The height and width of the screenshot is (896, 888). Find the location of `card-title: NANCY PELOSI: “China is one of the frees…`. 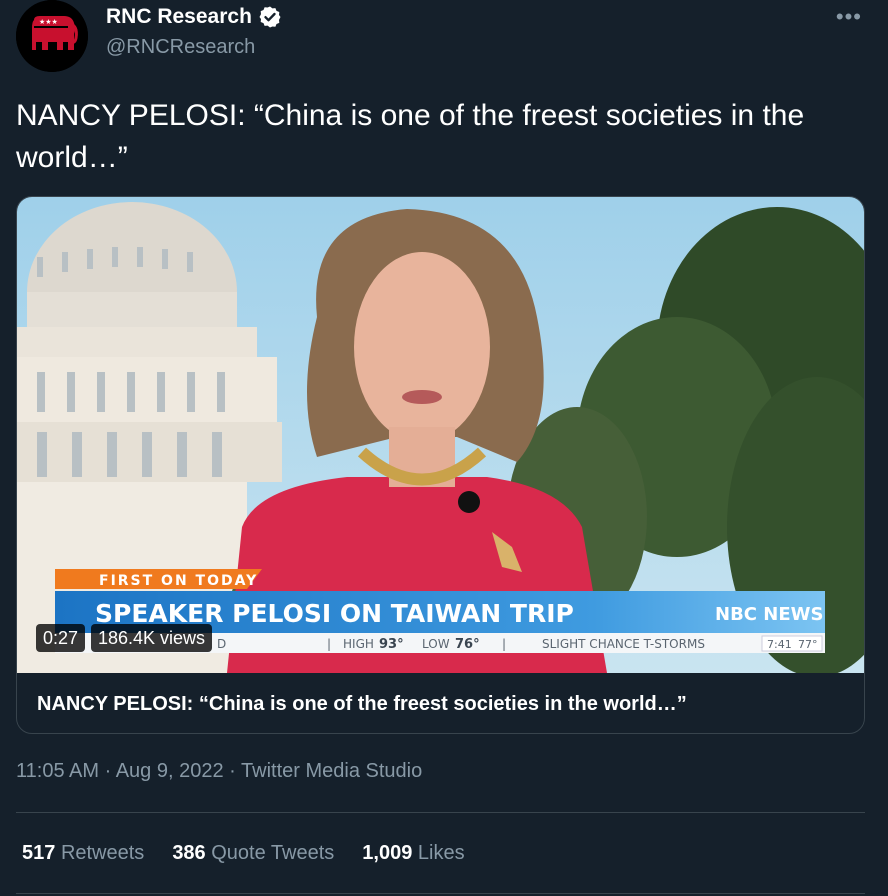

card-title: NANCY PELOSI: “China is one of the frees… is located at coordinates (440, 703).